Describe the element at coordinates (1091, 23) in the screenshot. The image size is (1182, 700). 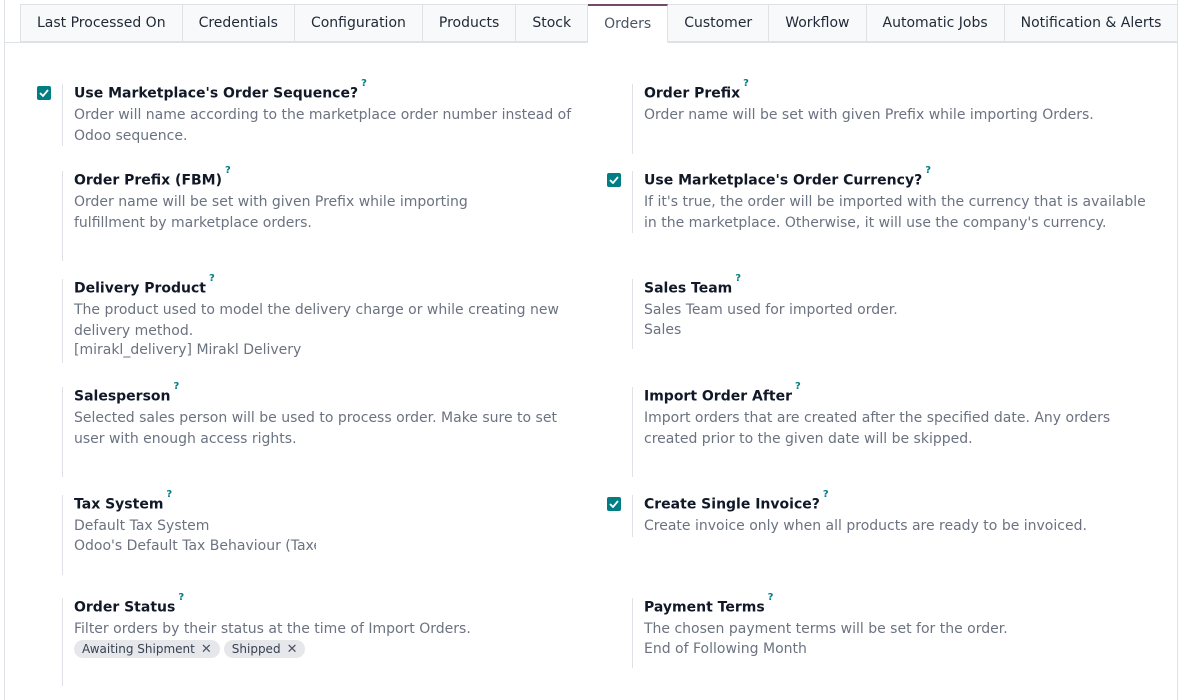
I see `tab-notification-alerts: Notification & Alerts` at that location.